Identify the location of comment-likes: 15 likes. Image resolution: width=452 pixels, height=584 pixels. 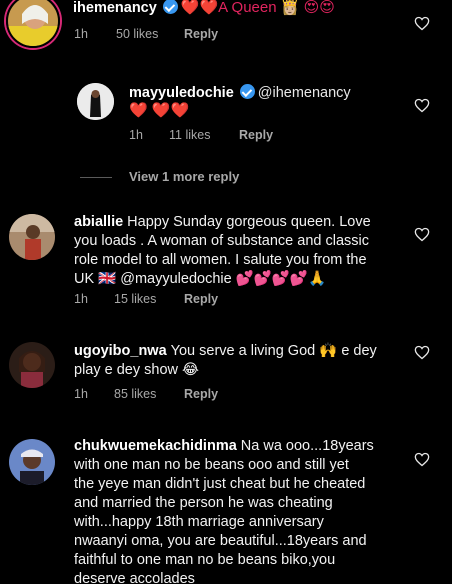
(149, 299).